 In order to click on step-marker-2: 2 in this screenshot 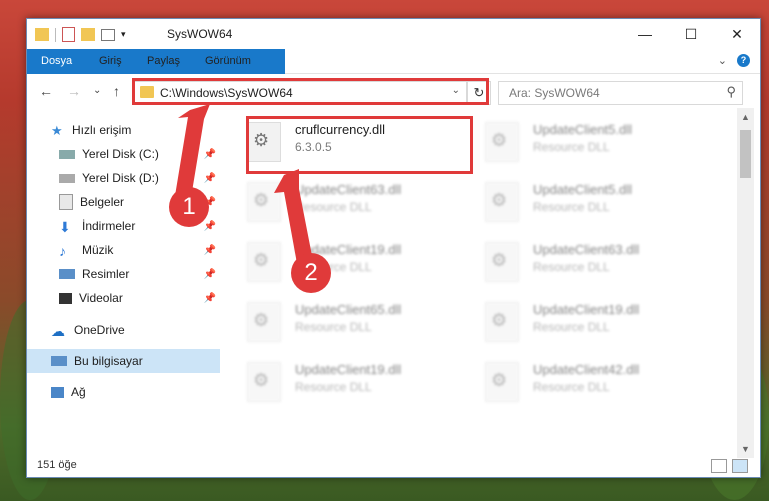, I will do `click(311, 273)`.